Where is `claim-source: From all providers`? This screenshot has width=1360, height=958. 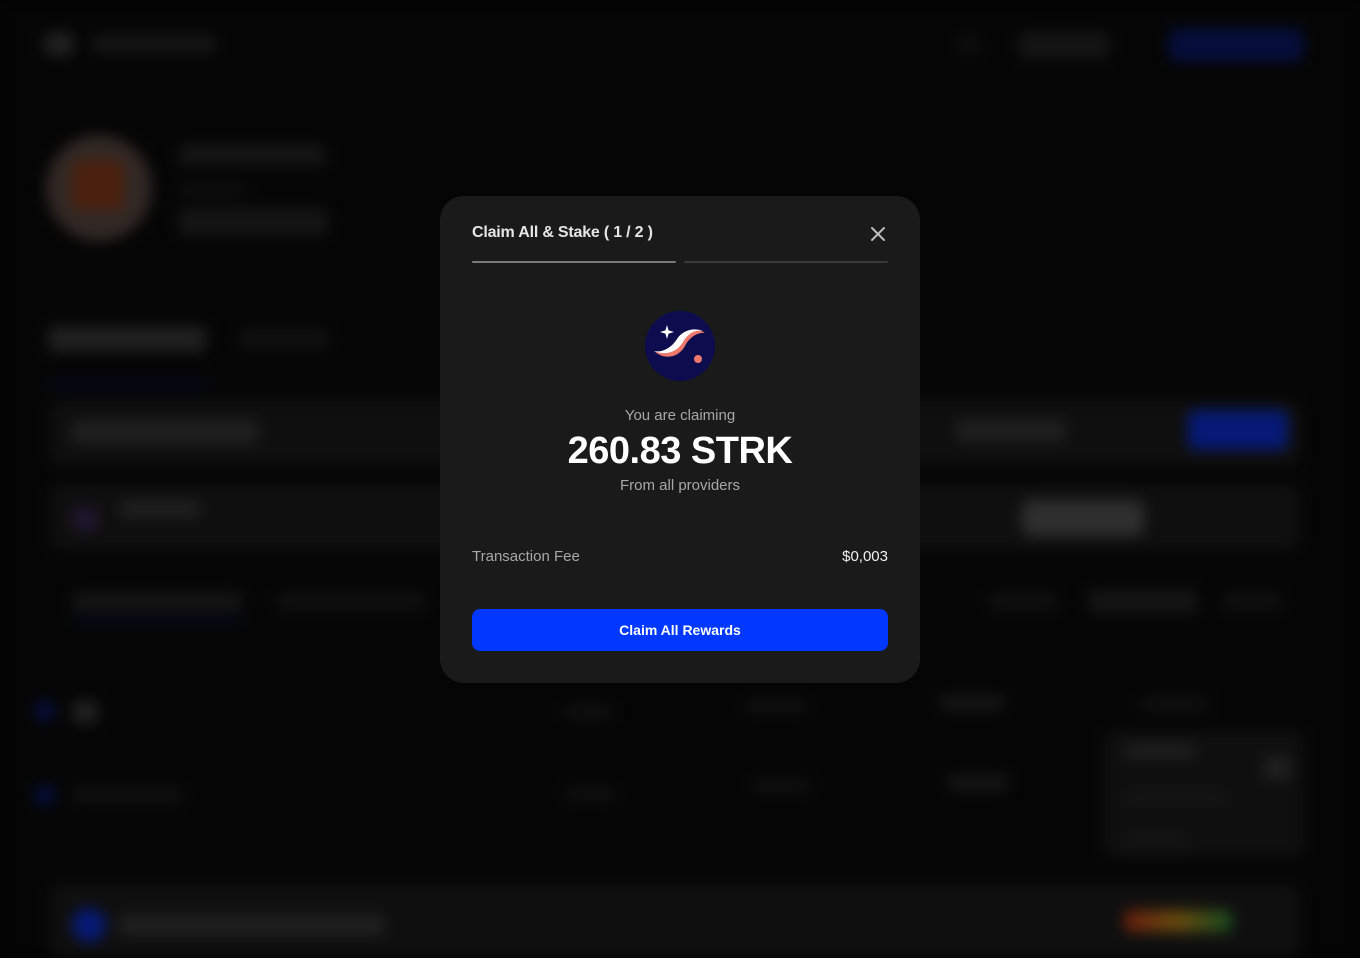
claim-source: From all providers is located at coordinates (680, 485).